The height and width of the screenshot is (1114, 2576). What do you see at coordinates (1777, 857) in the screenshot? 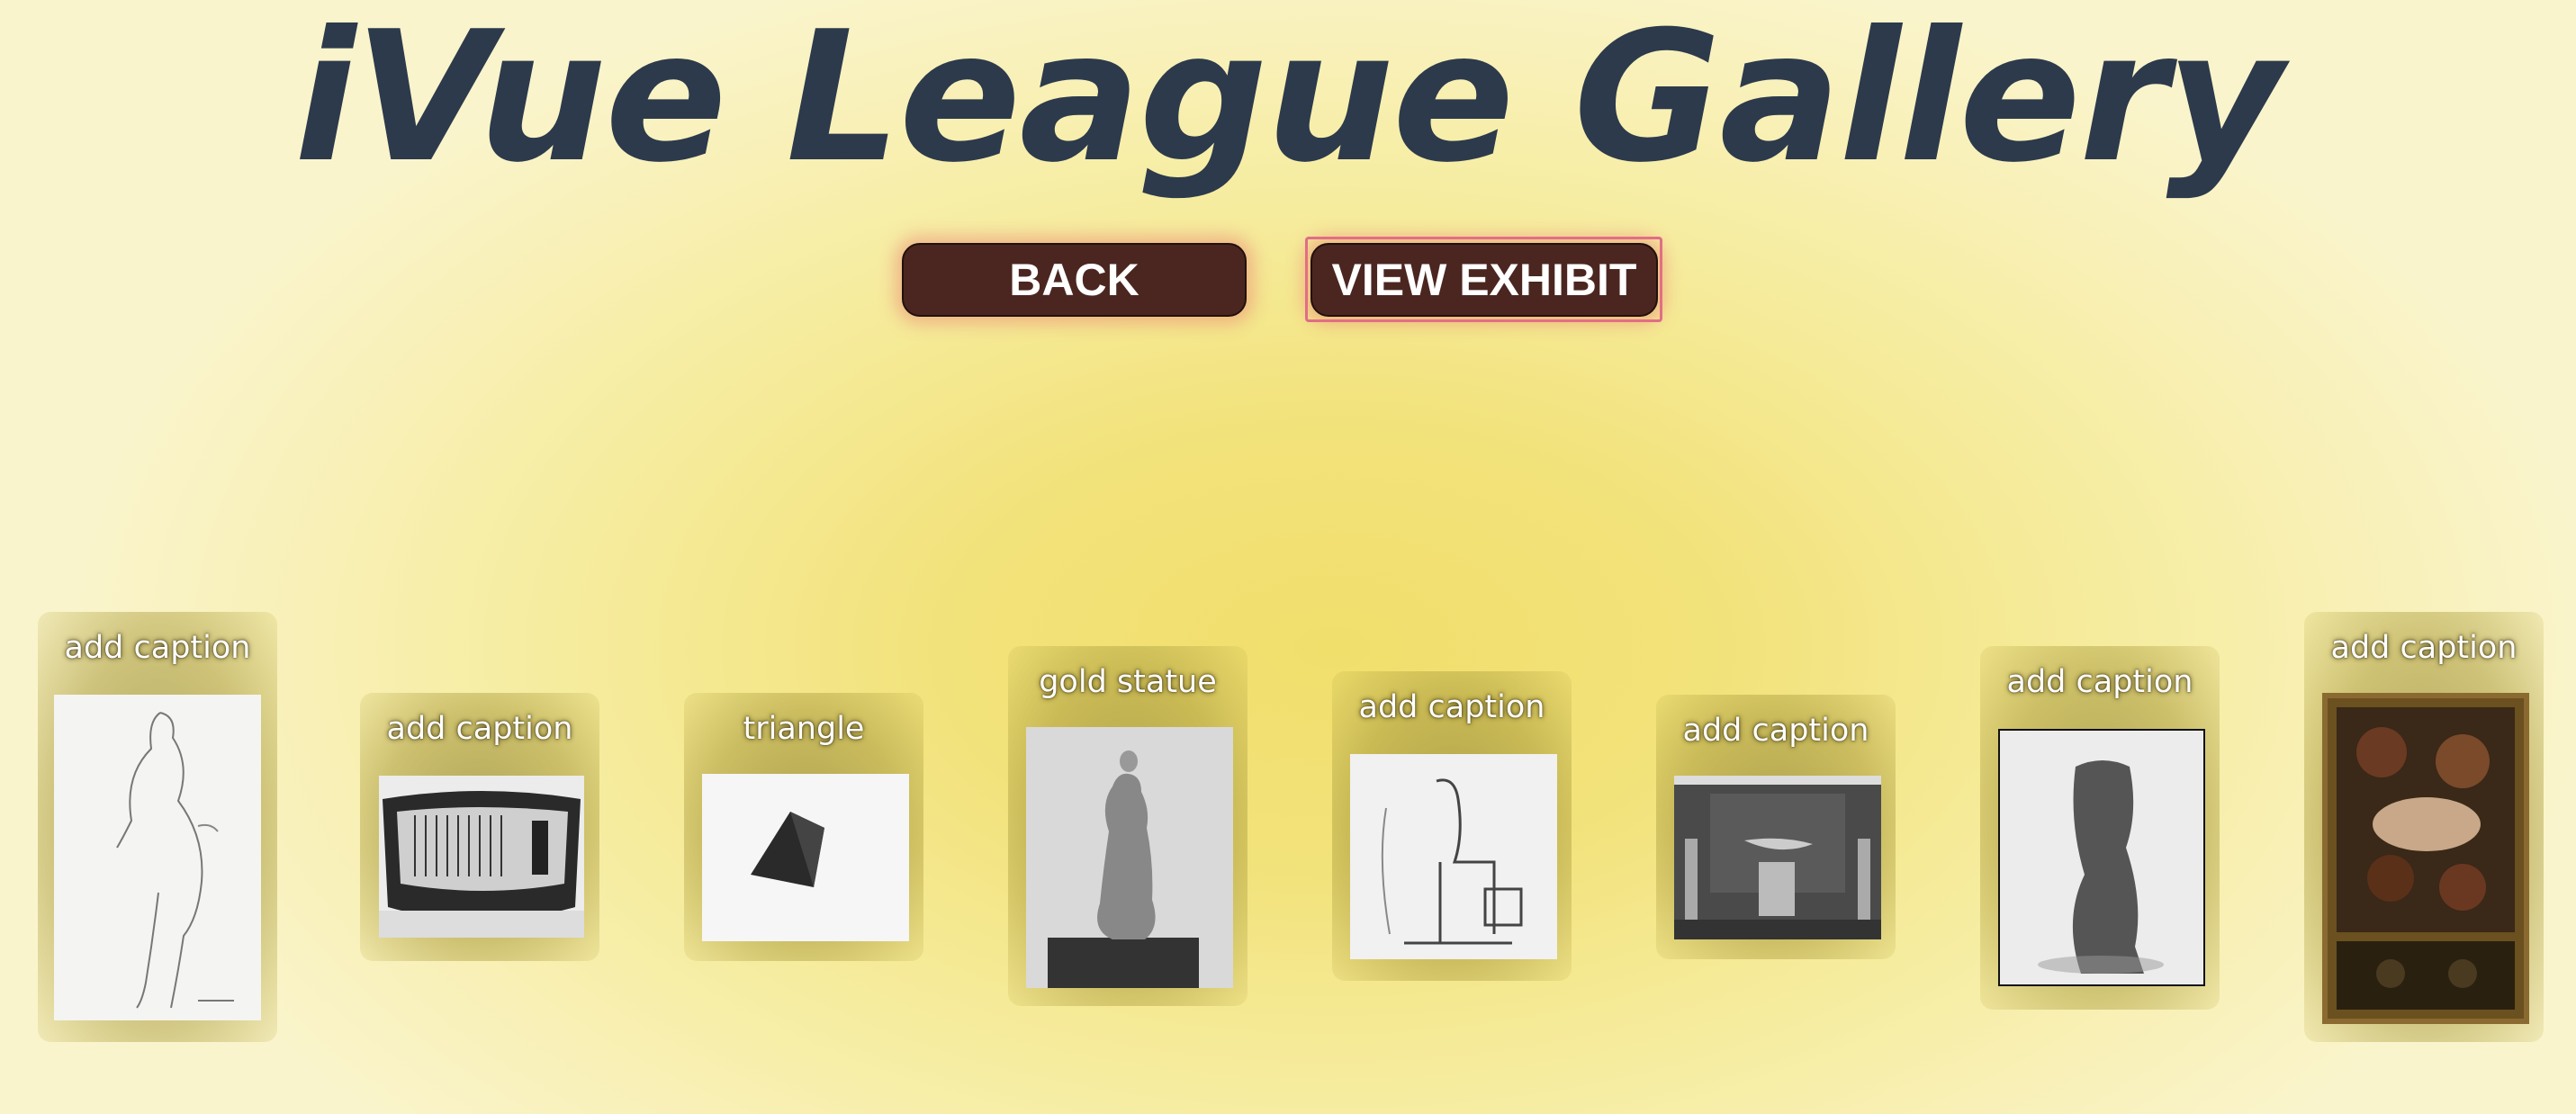
I see `gallery-room-image` at bounding box center [1777, 857].